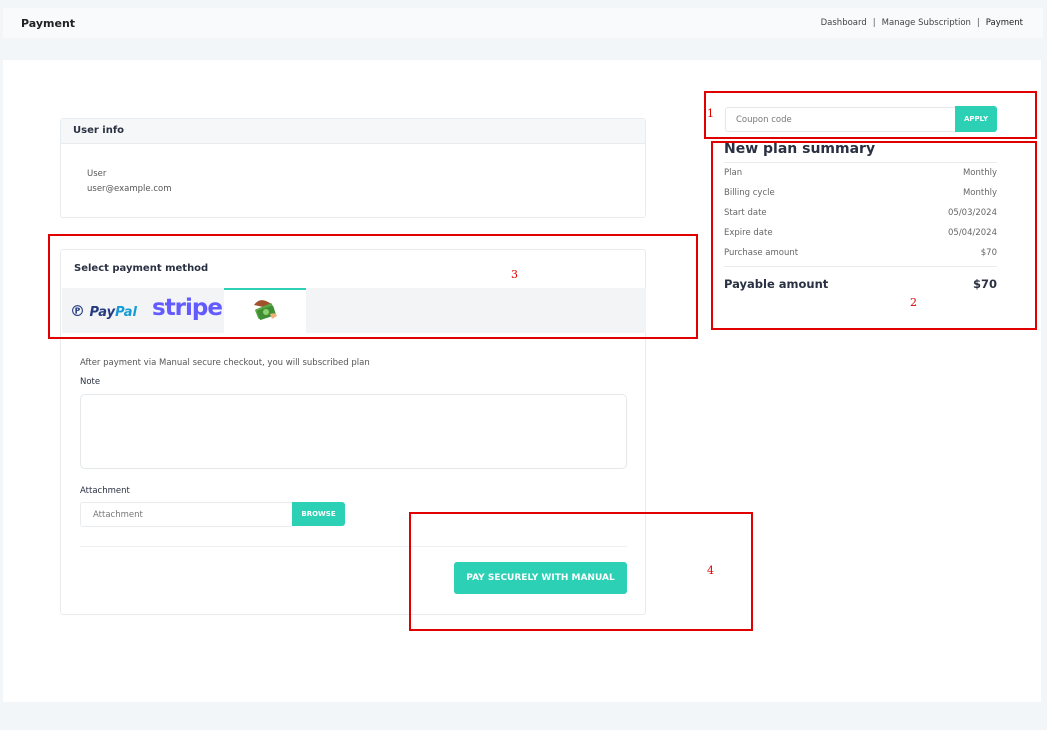  What do you see at coordinates (318, 514) in the screenshot?
I see `browse-button: BROWSE` at bounding box center [318, 514].